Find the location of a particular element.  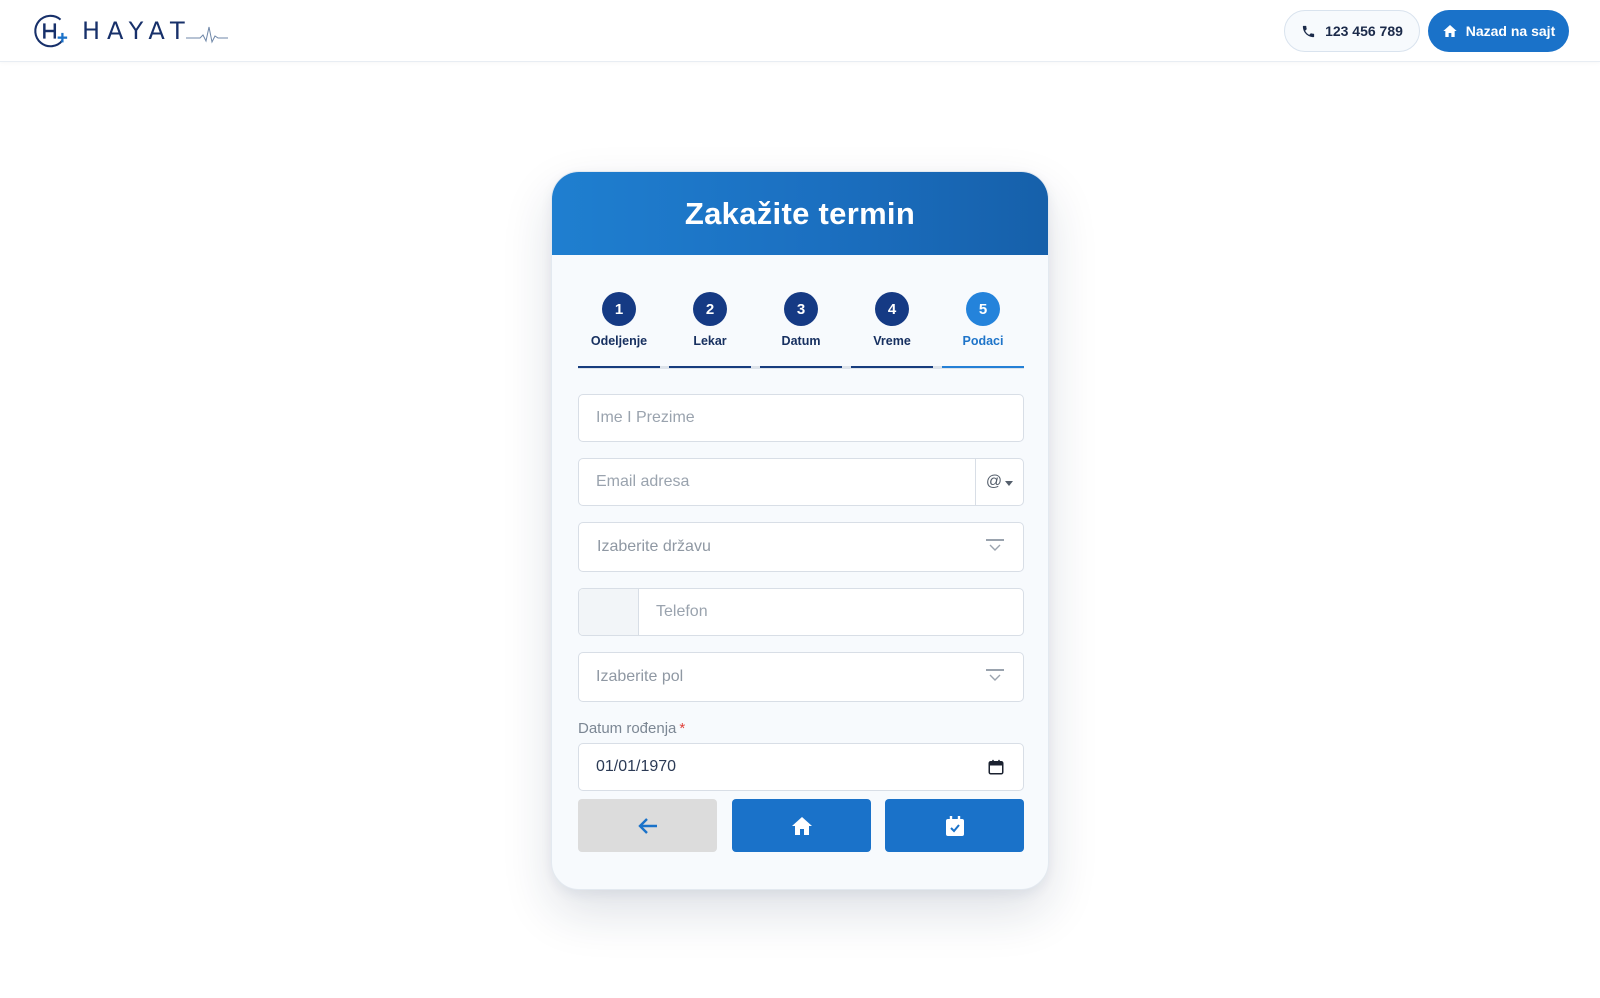

phone-label: 123 456 789 is located at coordinates (1364, 31).